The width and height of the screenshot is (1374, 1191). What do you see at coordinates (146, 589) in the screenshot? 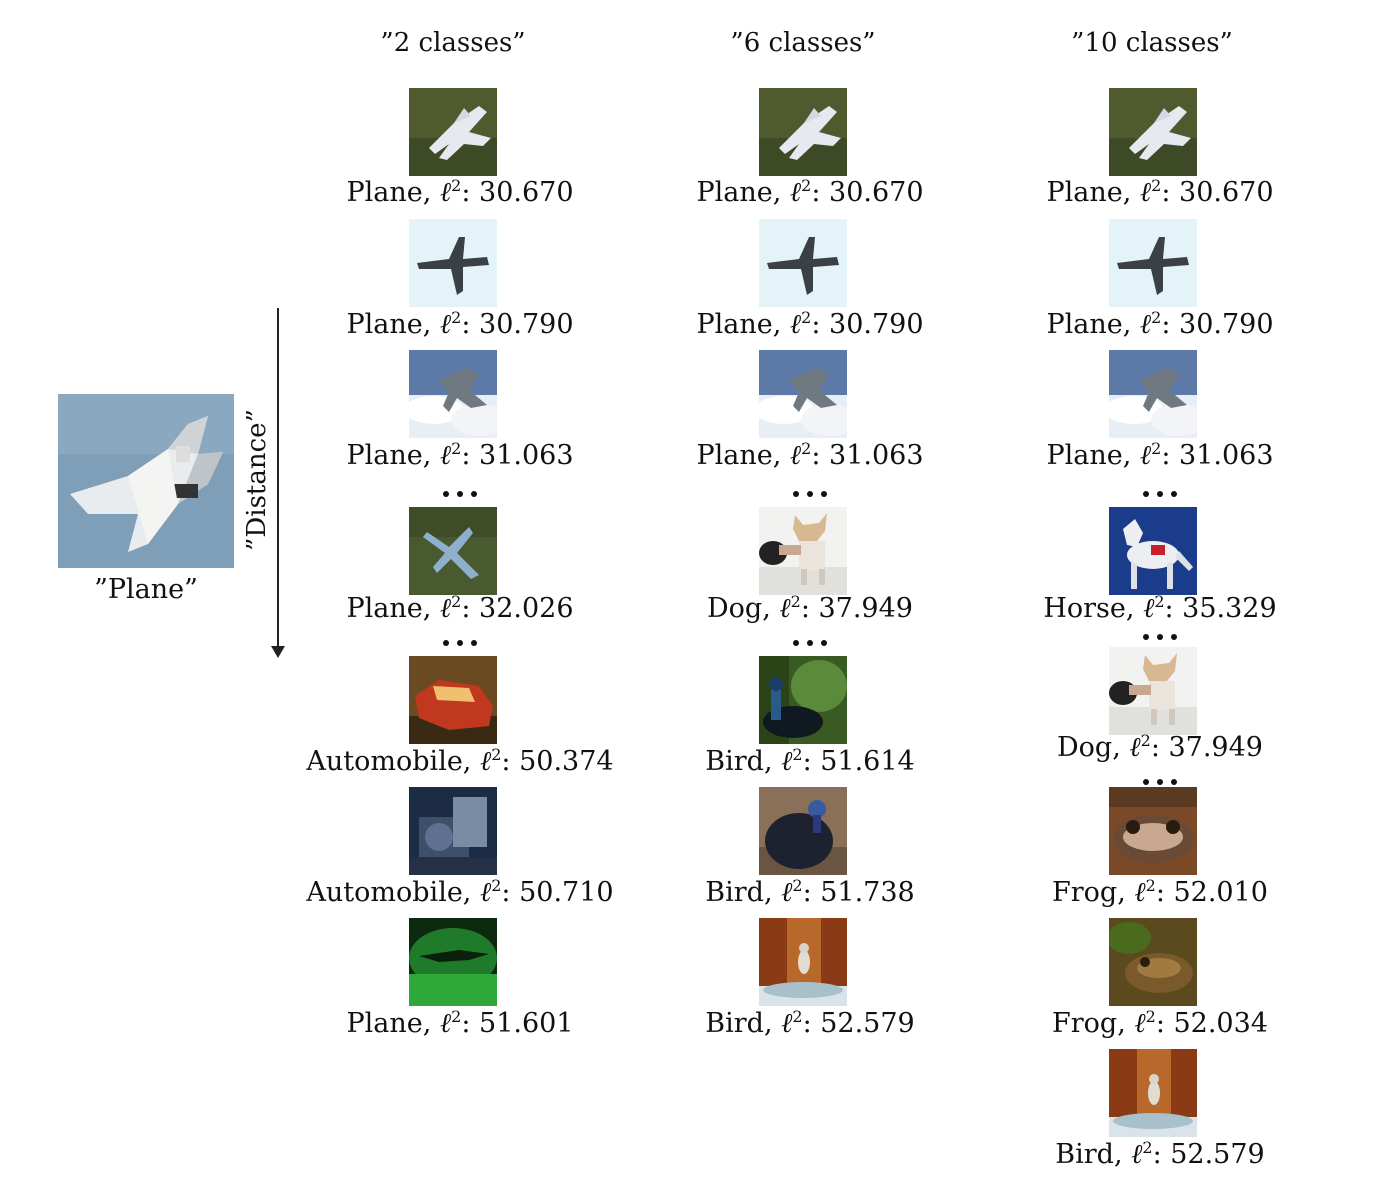
I see `query-label: ”Plane”` at bounding box center [146, 589].